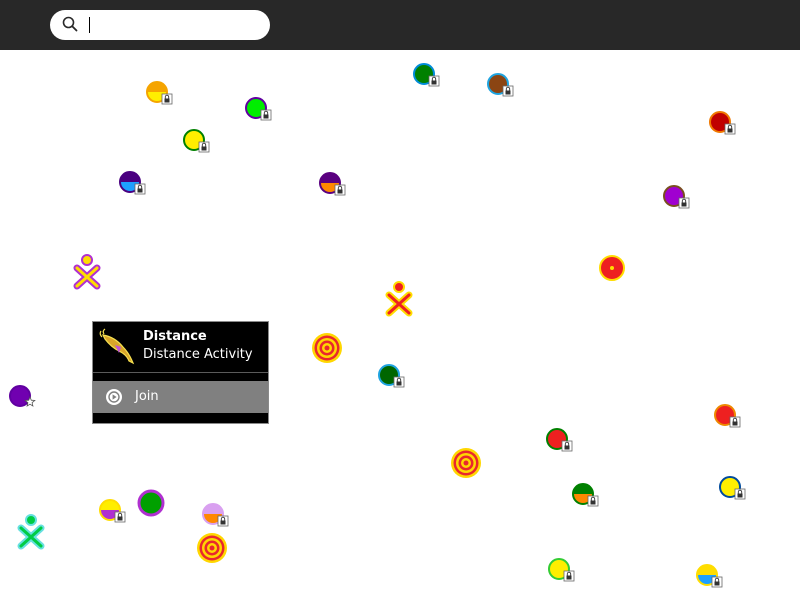 This screenshot has height=600, width=800. I want to click on top-toolbar, so click(400, 25).